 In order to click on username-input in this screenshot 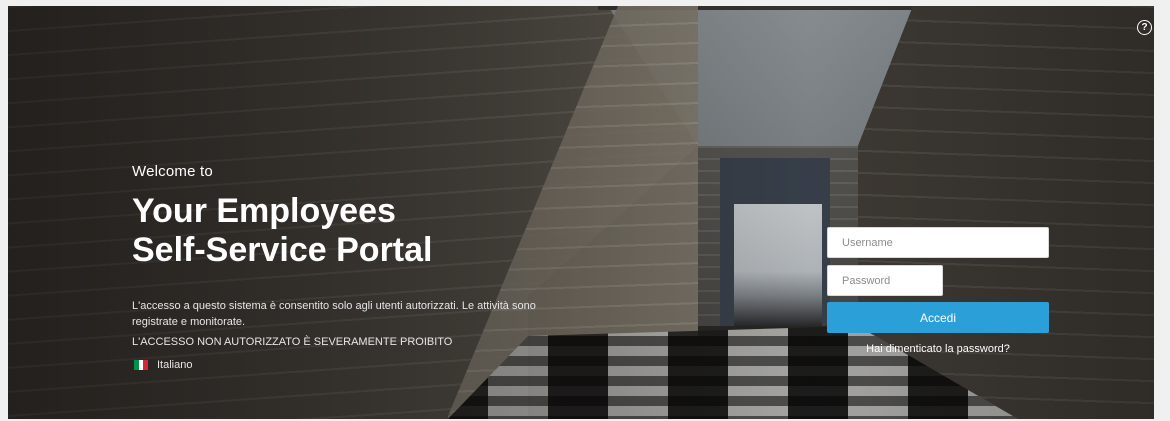, I will do `click(938, 242)`.